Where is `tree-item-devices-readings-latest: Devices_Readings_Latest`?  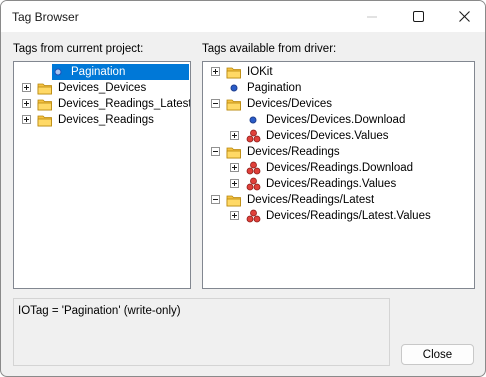 tree-item-devices-readings-latest: Devices_Readings_Latest is located at coordinates (102, 104).